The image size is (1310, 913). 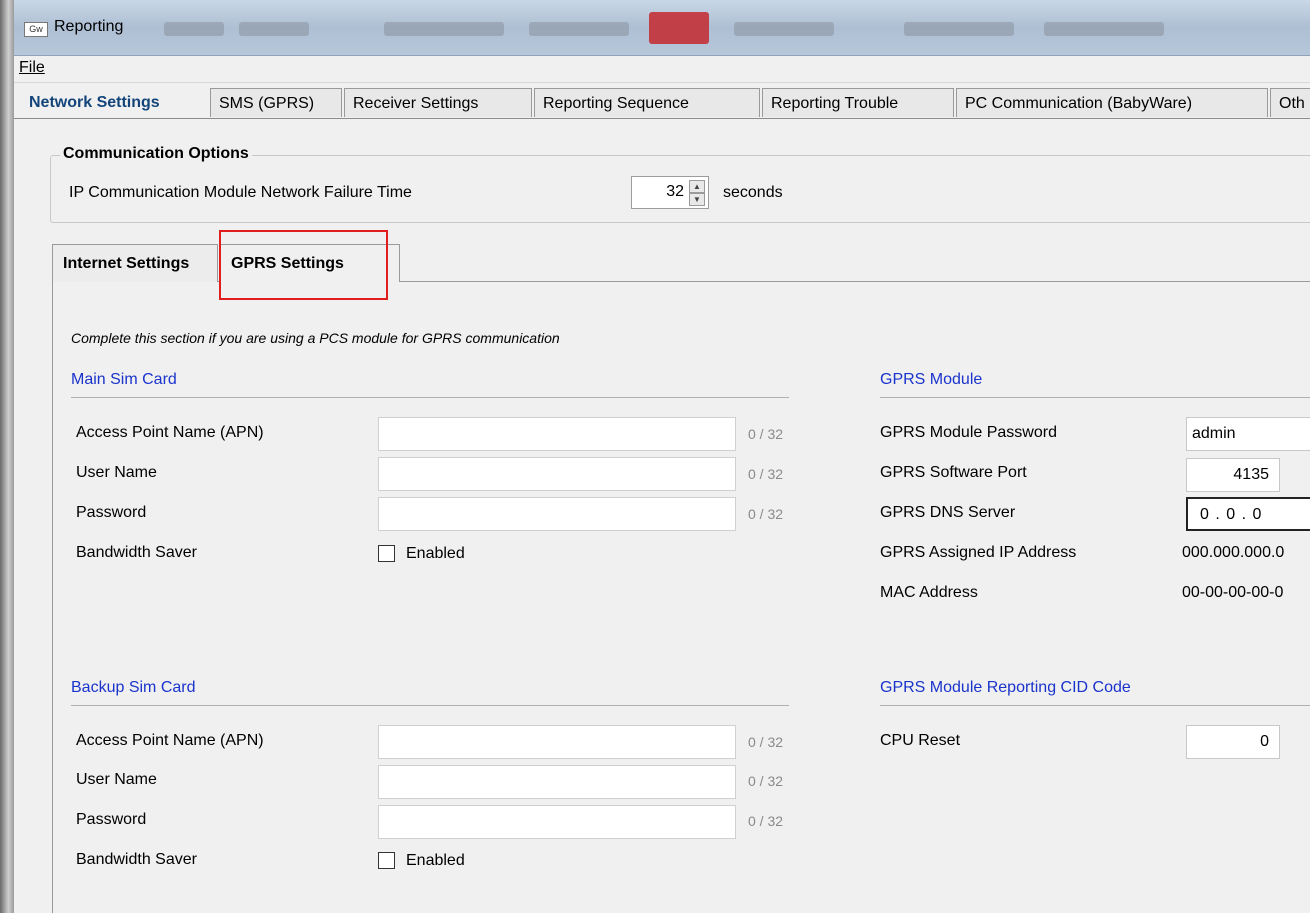 I want to click on mac-address-value: 00-00-00-00-0, so click(x=1233, y=592).